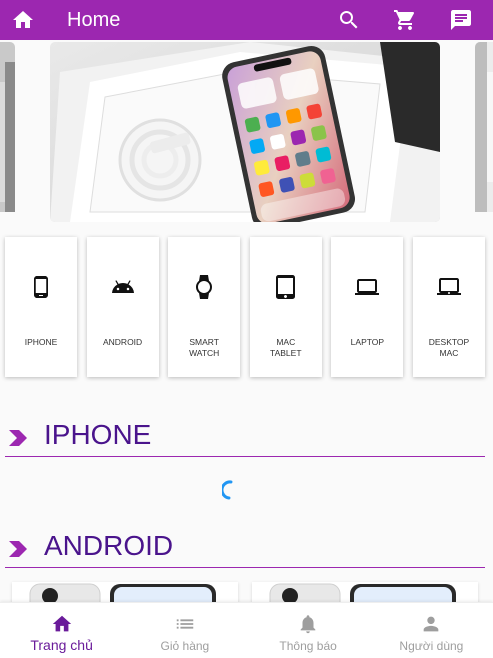 The width and height of the screenshot is (493, 658). I want to click on tablet-icon, so click(285, 287).